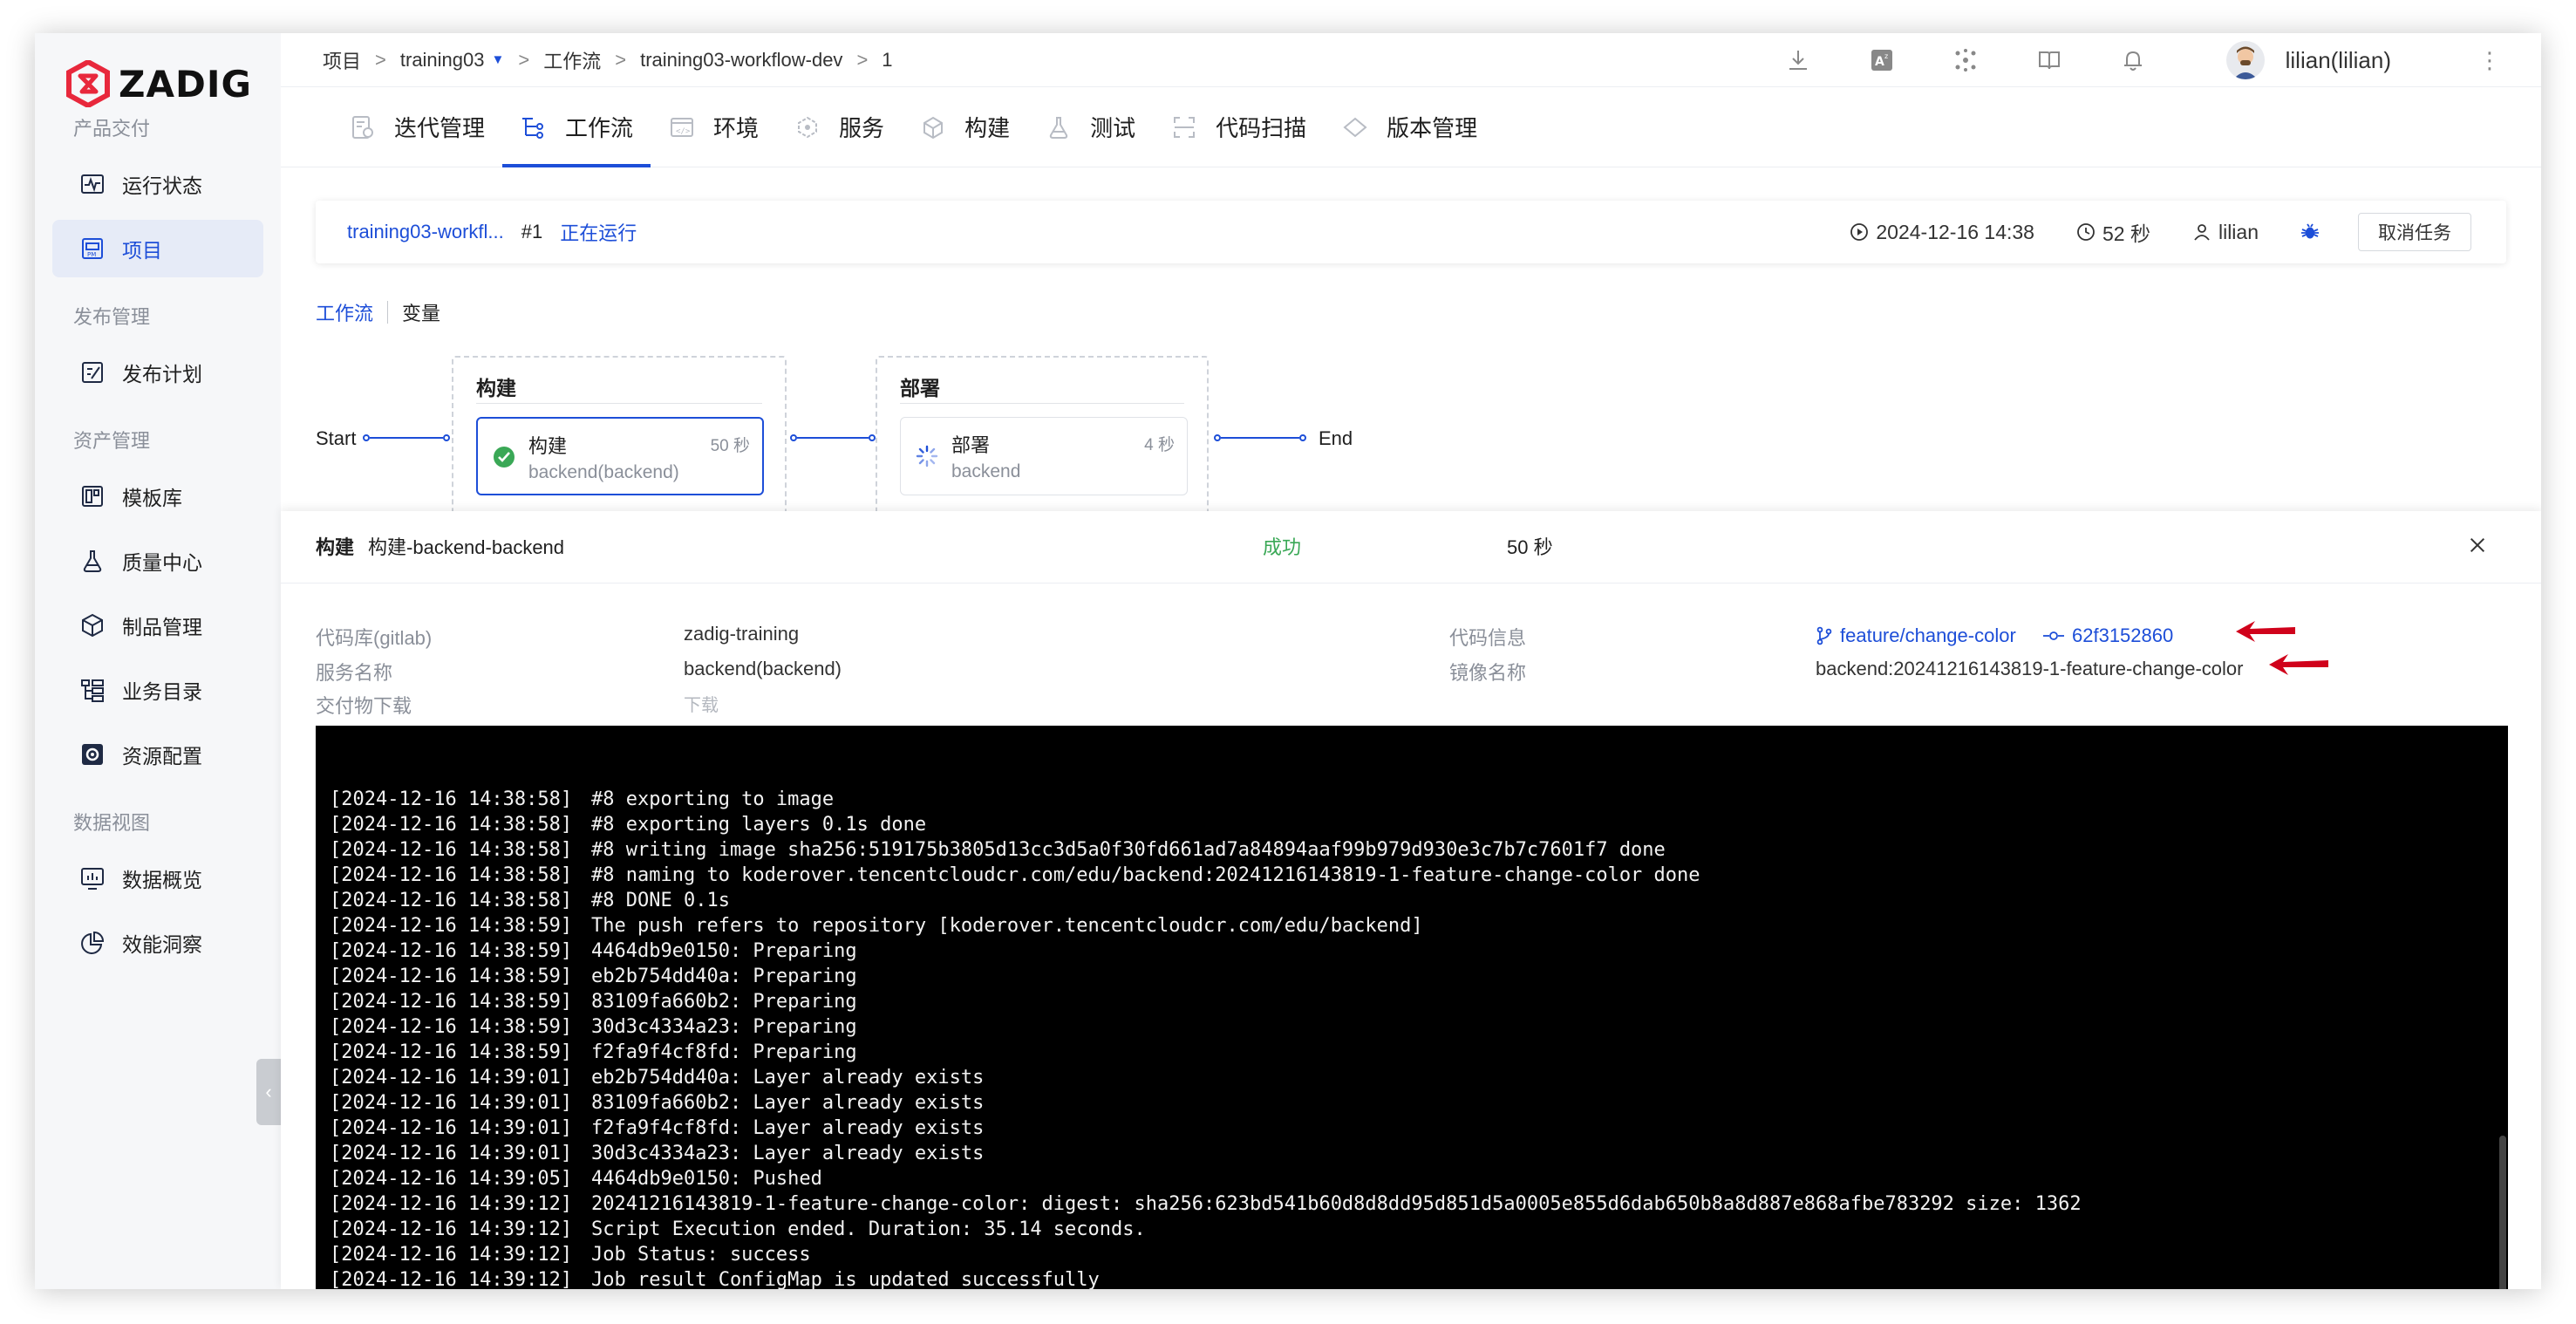 This screenshot has width=2576, height=1324. I want to click on sidebar-item-templates: 模板库, so click(158, 496).